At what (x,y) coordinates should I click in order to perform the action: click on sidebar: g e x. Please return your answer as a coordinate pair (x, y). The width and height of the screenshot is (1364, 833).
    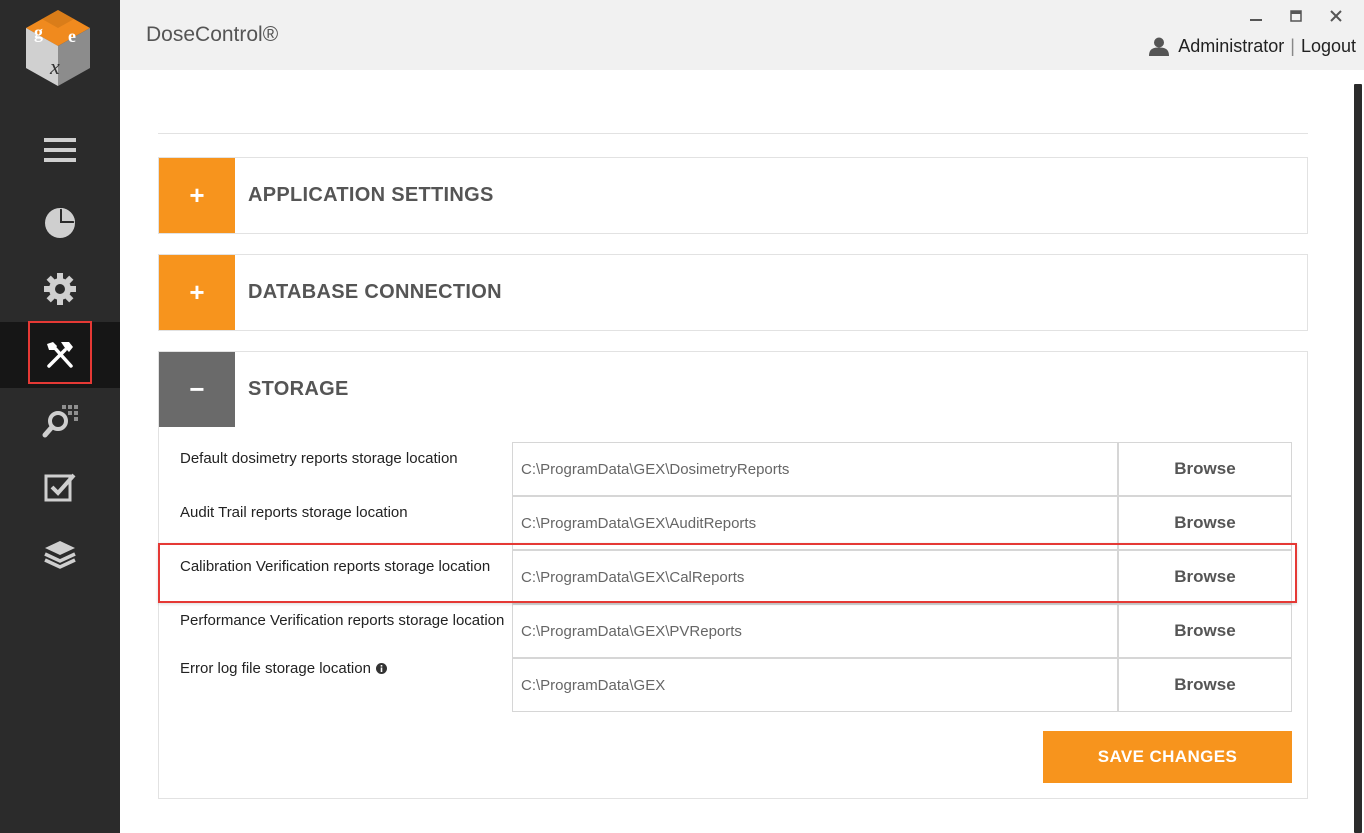
    Looking at the image, I should click on (60, 416).